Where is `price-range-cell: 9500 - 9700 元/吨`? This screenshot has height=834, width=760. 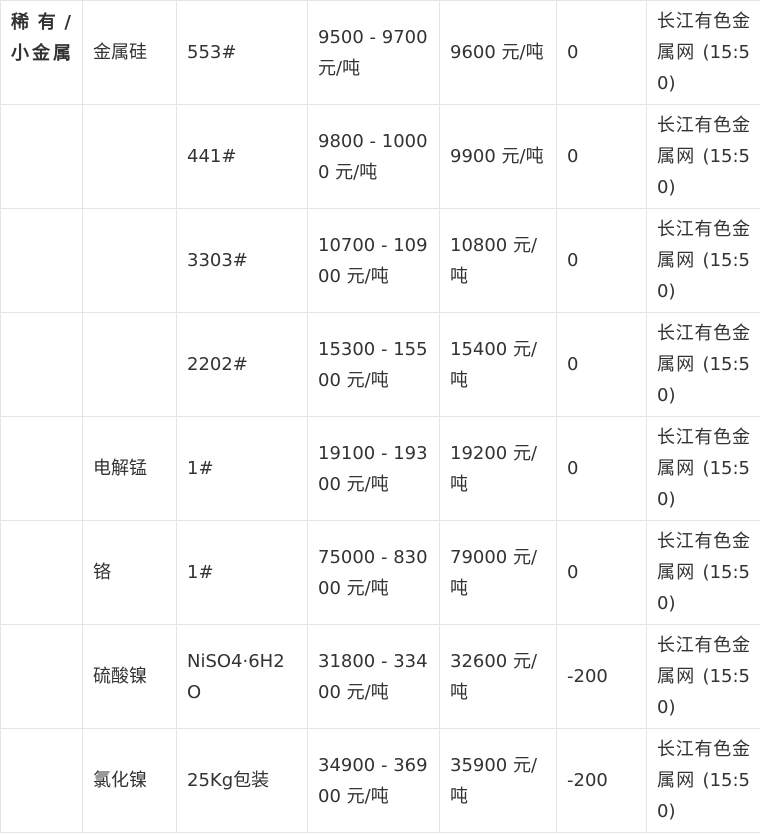
price-range-cell: 9500 - 9700 元/吨 is located at coordinates (373, 52).